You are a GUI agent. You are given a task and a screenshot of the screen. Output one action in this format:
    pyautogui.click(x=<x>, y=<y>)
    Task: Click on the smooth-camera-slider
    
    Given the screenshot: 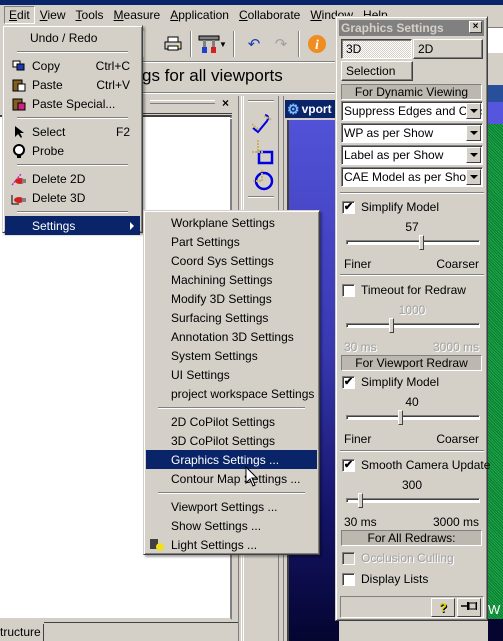 What is the action you would take?
    pyautogui.click(x=413, y=500)
    